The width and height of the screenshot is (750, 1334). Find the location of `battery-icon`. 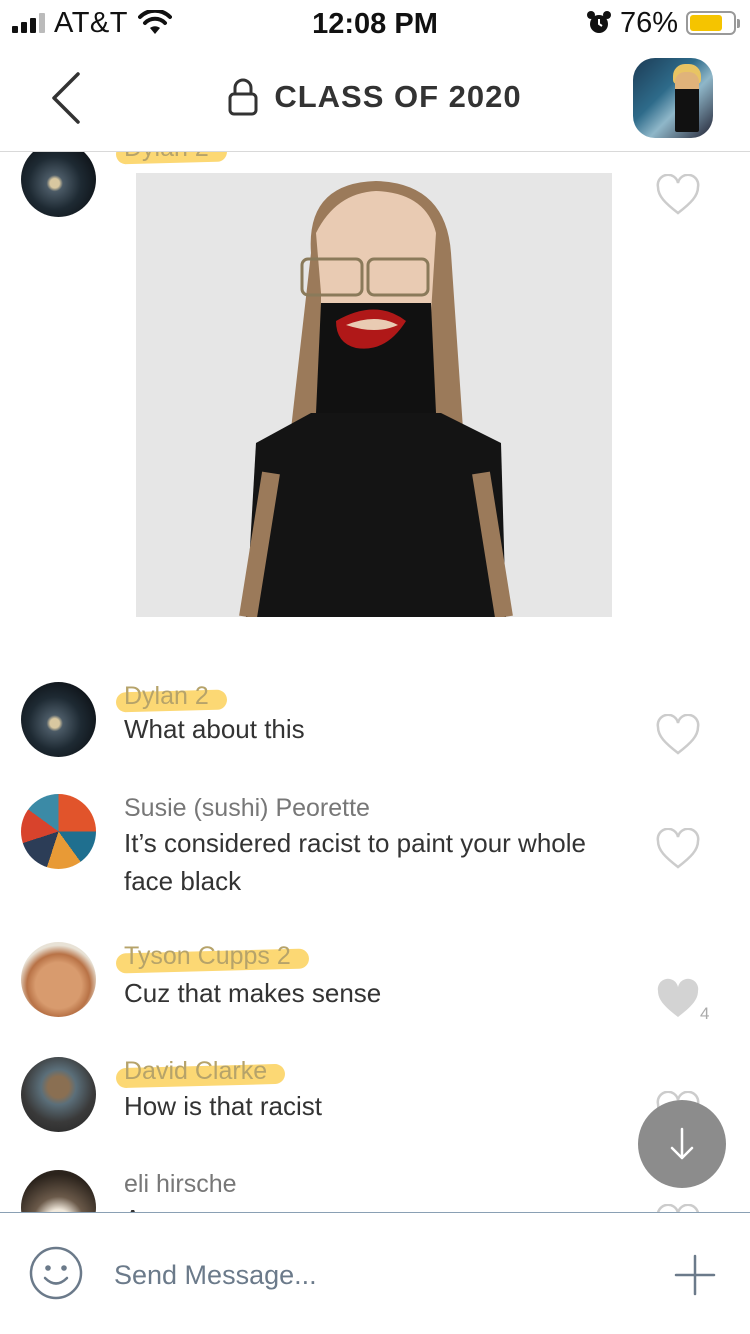

battery-icon is located at coordinates (713, 23).